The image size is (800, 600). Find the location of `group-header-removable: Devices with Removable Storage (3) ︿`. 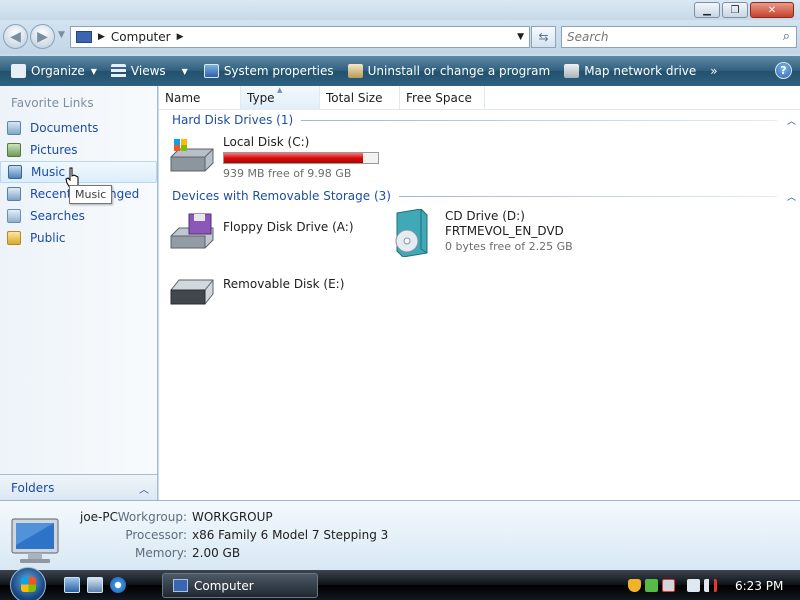

group-header-removable: Devices with Removable Storage (3) ︿ is located at coordinates (484, 196).